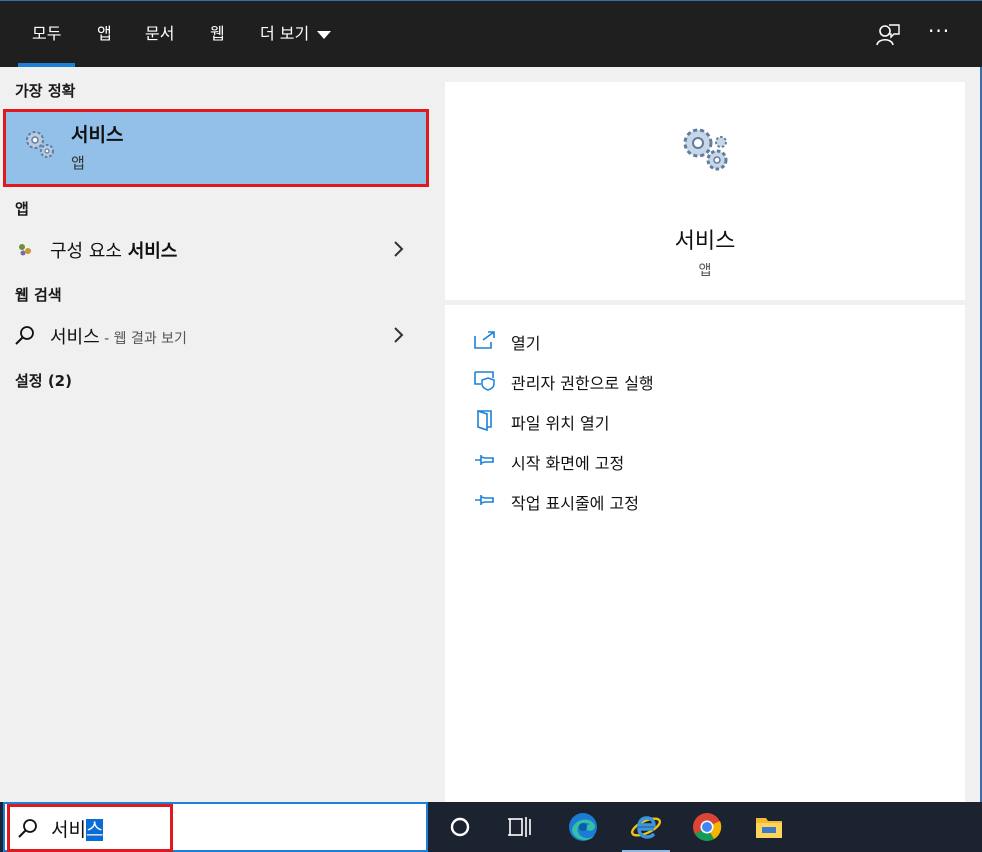 This screenshot has height=852, width=982. I want to click on app-preview-subtitle: 앱, so click(705, 271).